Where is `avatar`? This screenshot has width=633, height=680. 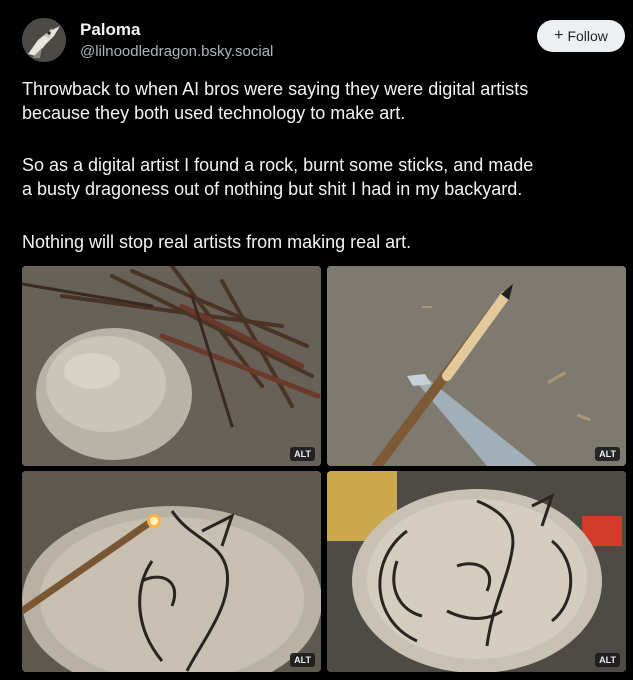
avatar is located at coordinates (44, 40).